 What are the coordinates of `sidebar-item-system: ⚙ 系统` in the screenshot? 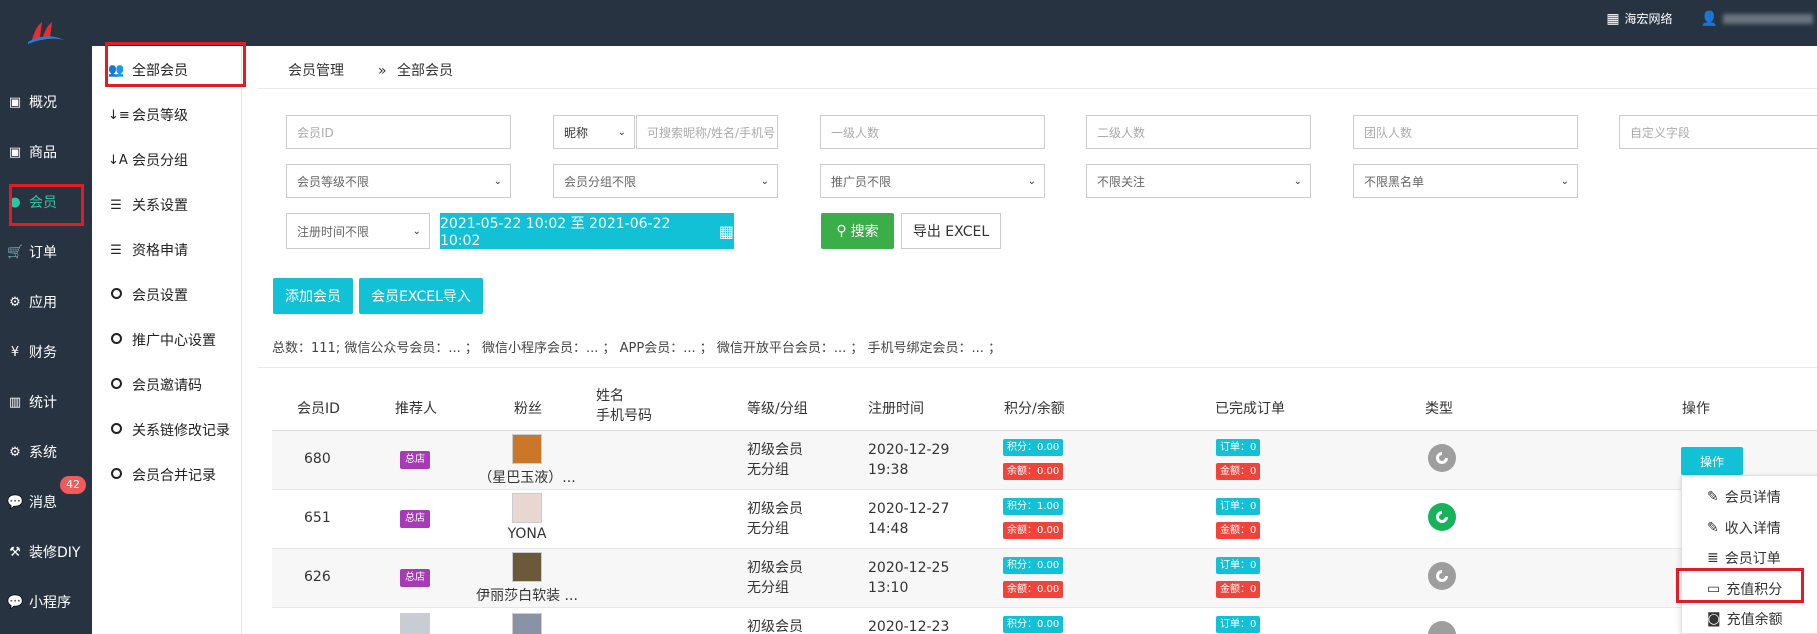 It's located at (46, 452).